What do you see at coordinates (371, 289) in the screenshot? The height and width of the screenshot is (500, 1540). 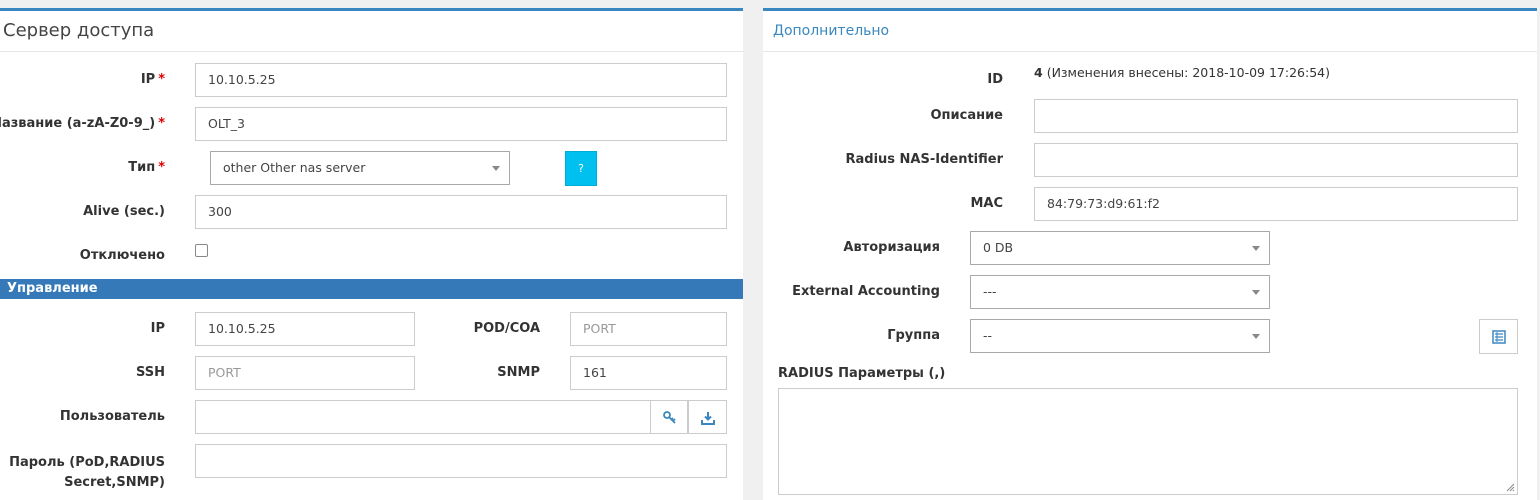 I see `management-section-header: Управление` at bounding box center [371, 289].